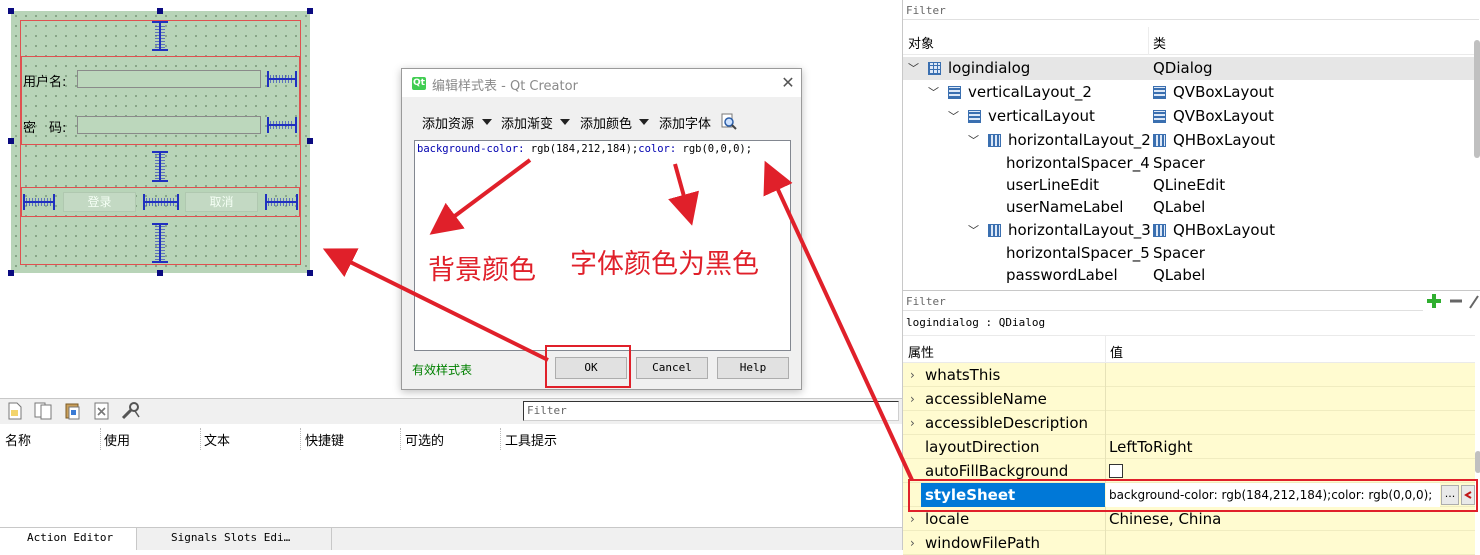  Describe the element at coordinates (480, 196) in the screenshot. I see `arrow-to-background-value` at that location.